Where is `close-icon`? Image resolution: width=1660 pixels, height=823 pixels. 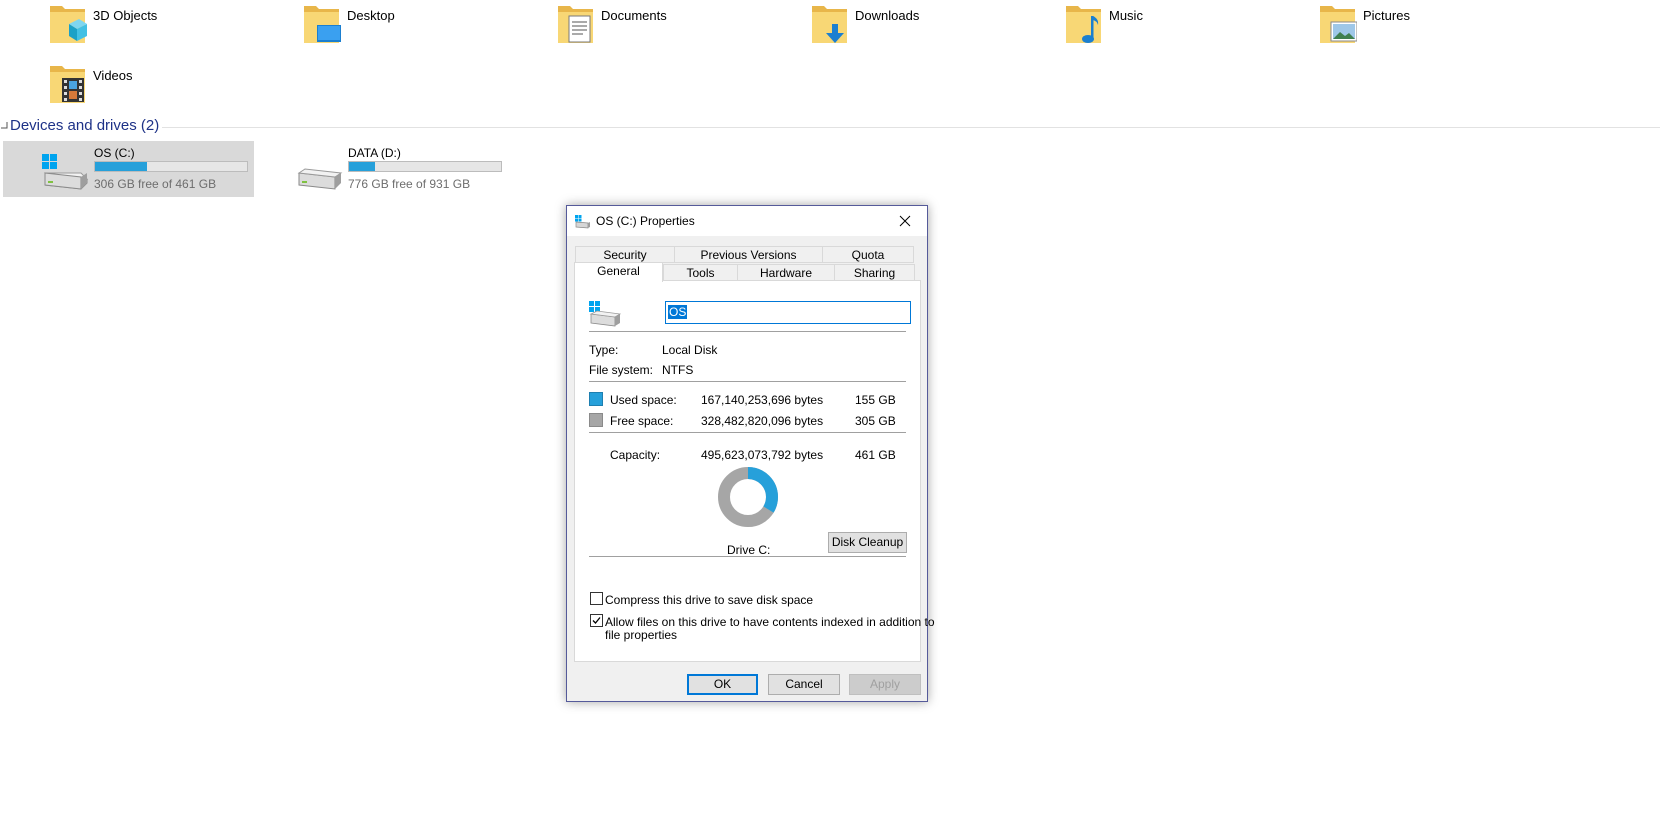 close-icon is located at coordinates (905, 221).